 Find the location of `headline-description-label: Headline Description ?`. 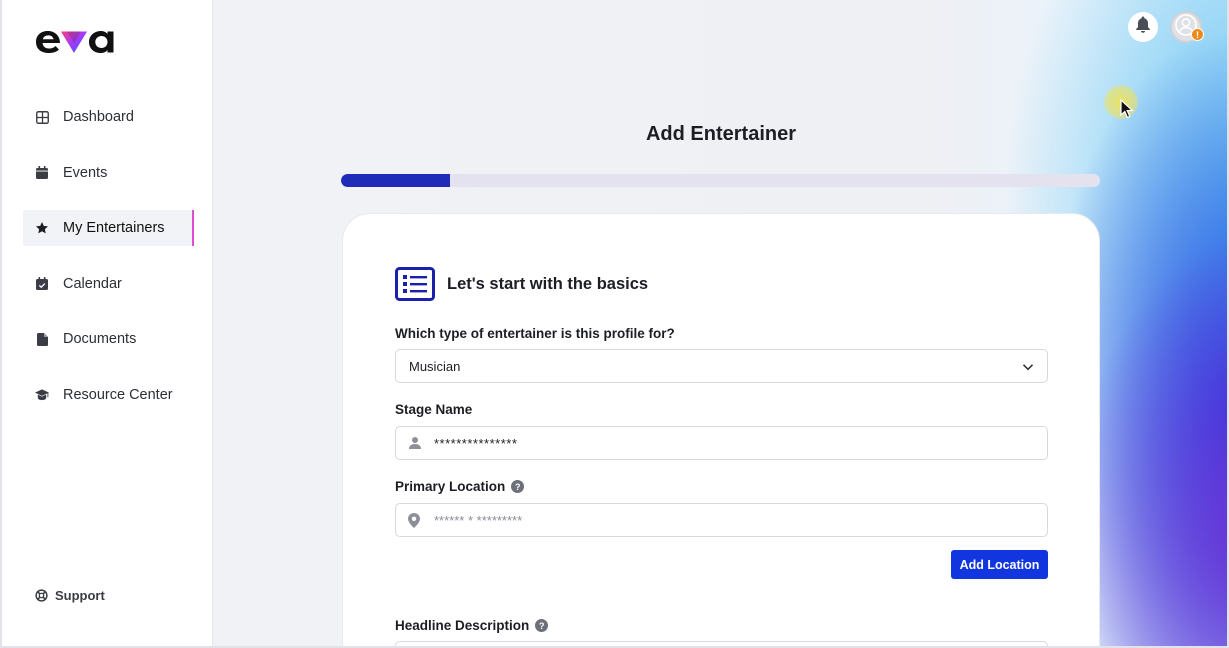

headline-description-label: Headline Description ? is located at coordinates (472, 625).